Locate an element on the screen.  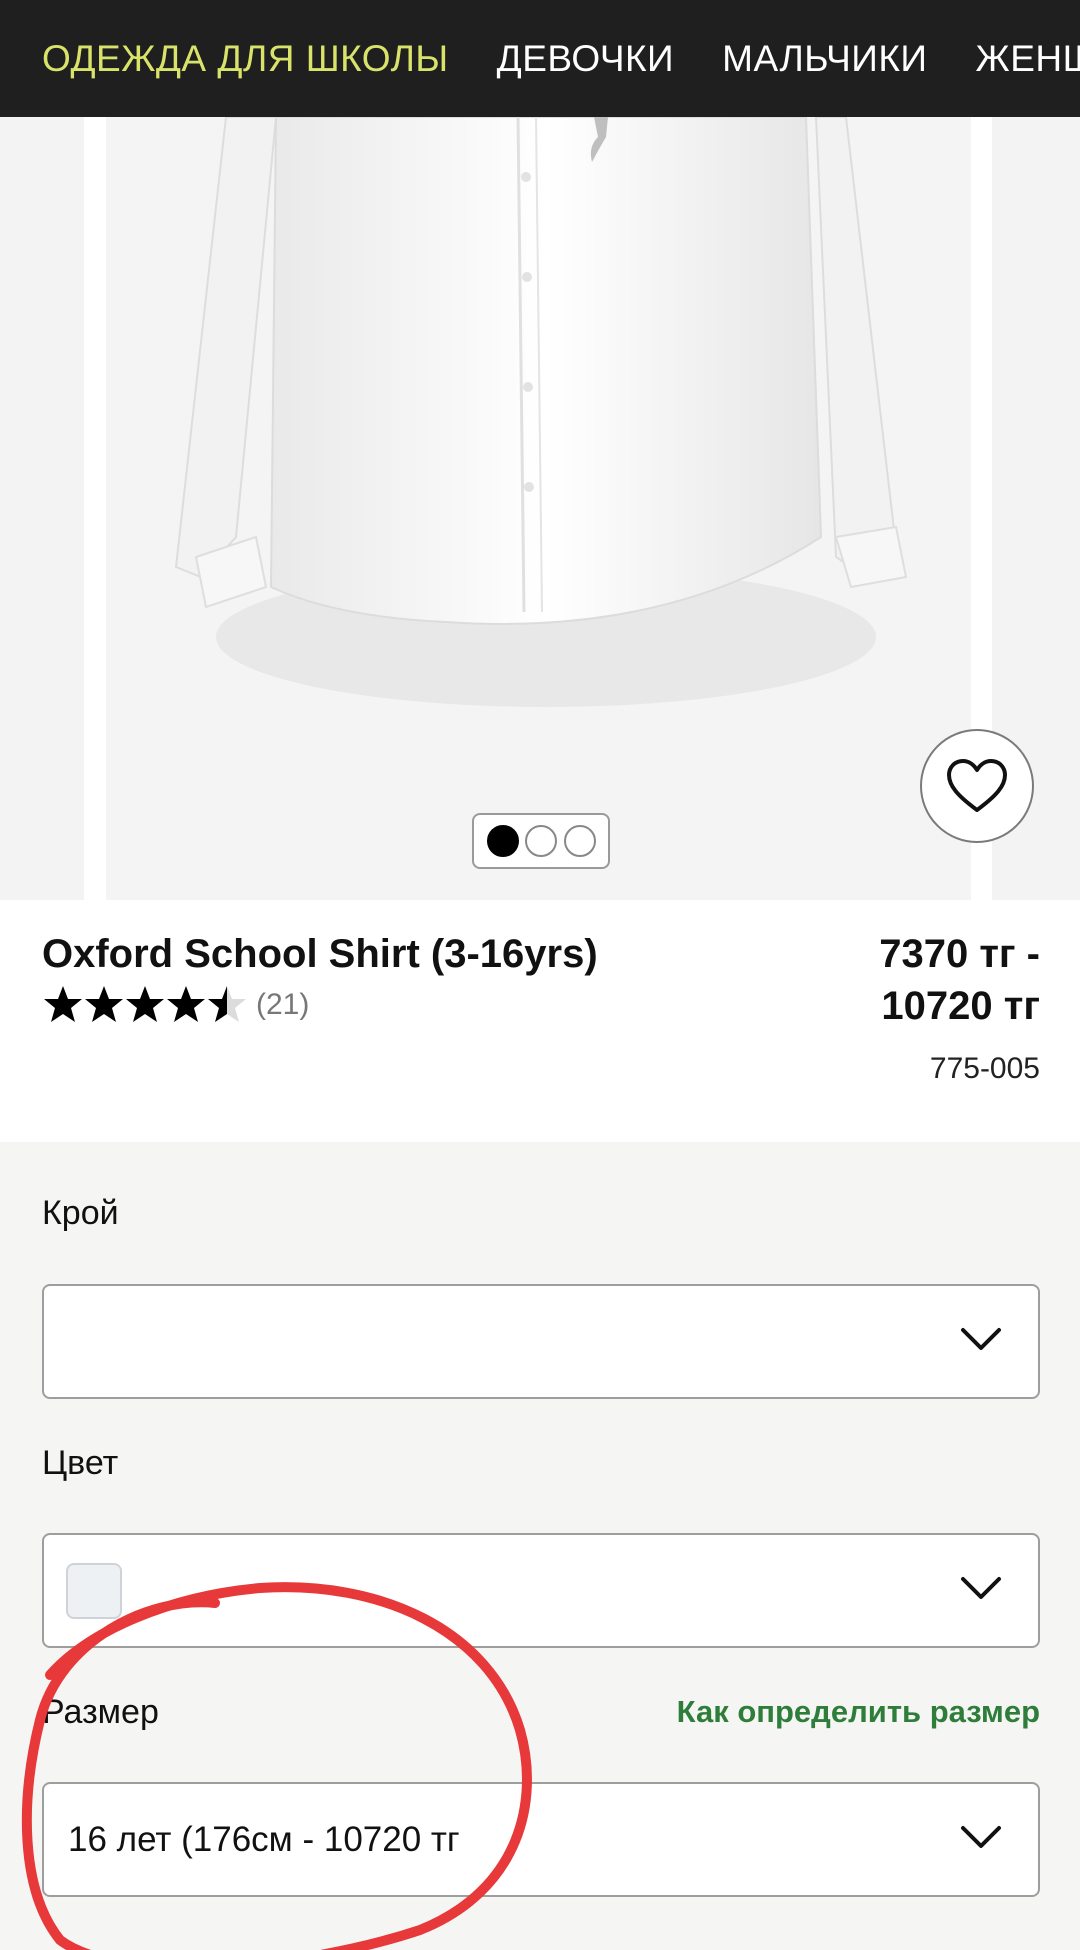
favorite-button is located at coordinates (977, 786).